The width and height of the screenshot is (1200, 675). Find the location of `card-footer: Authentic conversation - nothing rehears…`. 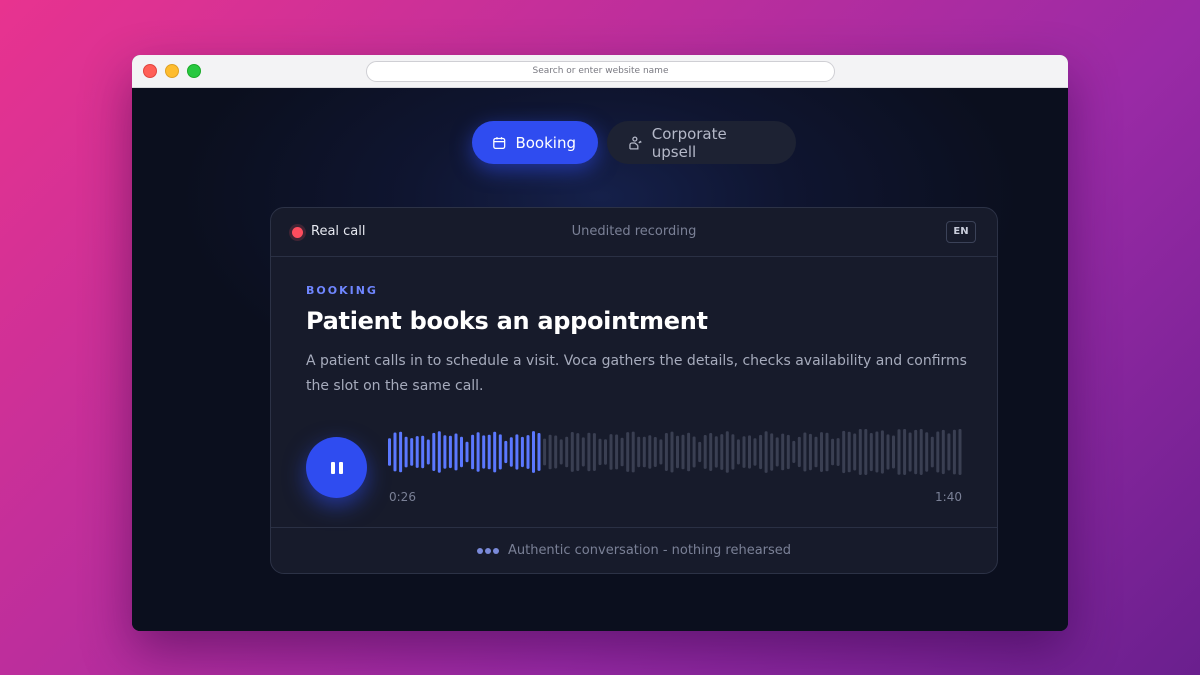

card-footer: Authentic conversation - nothing rehears… is located at coordinates (634, 550).